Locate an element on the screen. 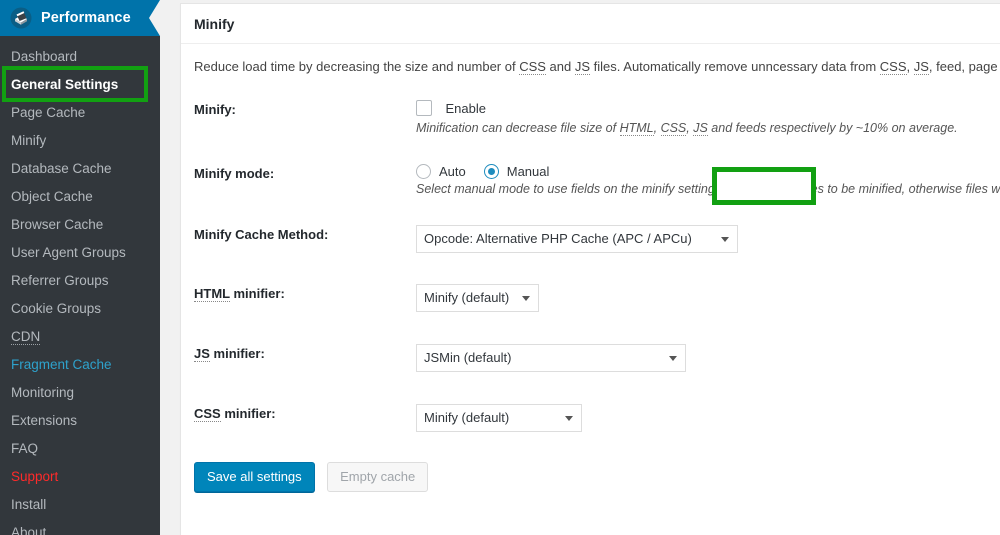 This screenshot has width=1000, height=535. sidebar-item-cookie-groups: Cookie Groups is located at coordinates (80, 309).